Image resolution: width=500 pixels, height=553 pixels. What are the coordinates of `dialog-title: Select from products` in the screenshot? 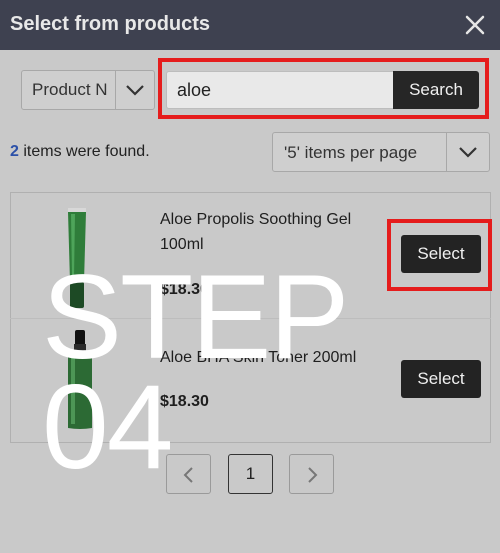 It's located at (110, 24).